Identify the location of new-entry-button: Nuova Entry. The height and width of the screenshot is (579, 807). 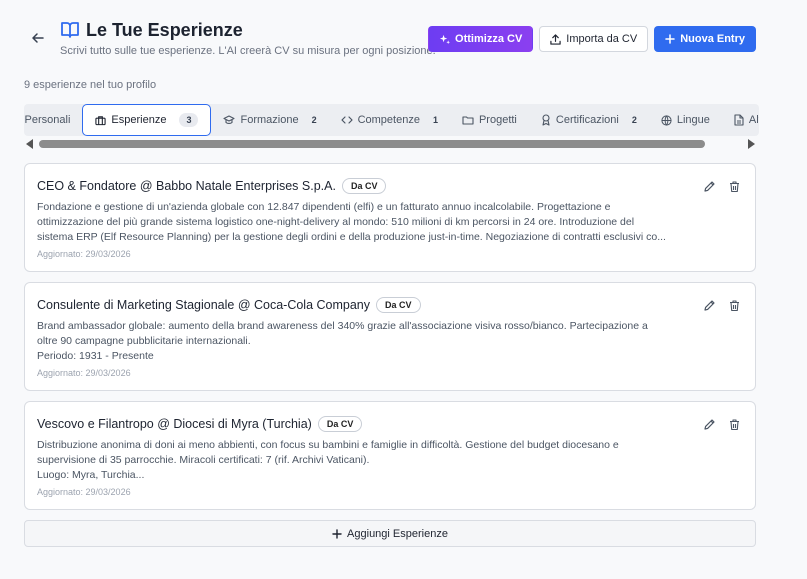
(705, 39).